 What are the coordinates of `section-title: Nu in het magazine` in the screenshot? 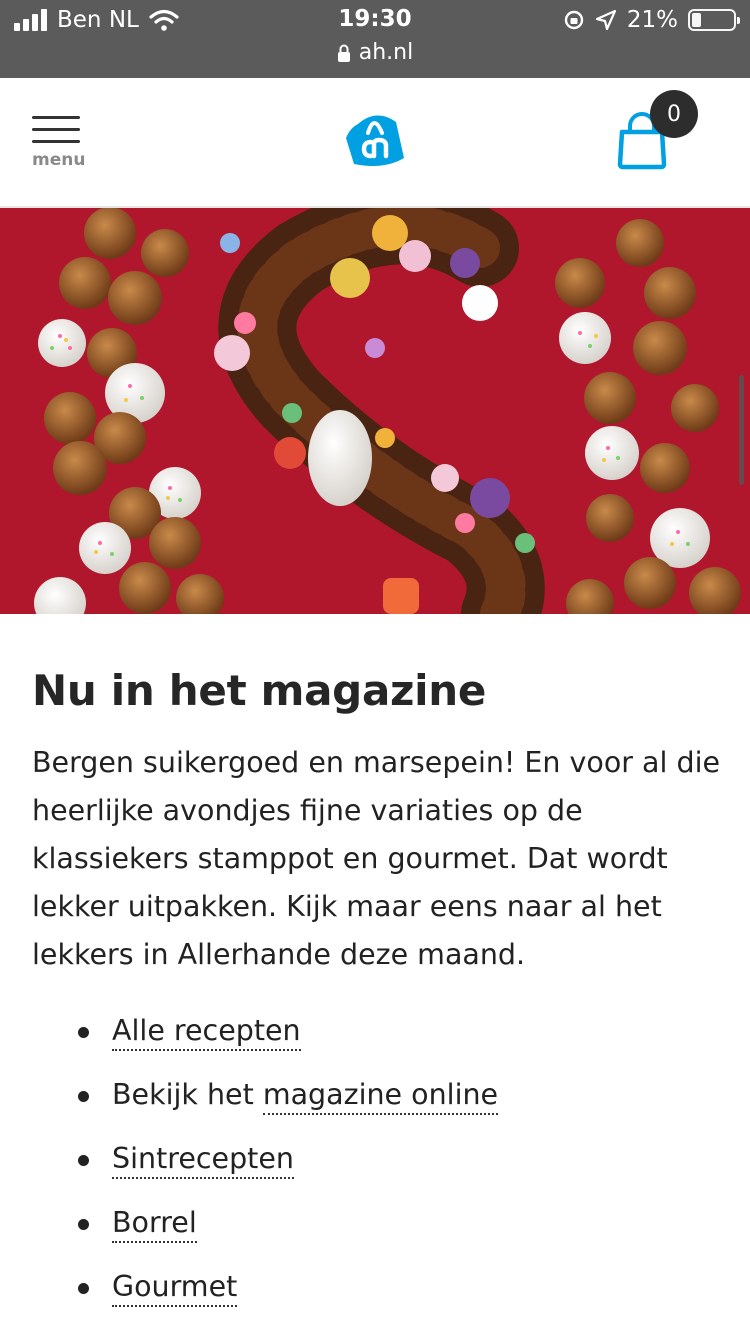 It's located at (259, 690).